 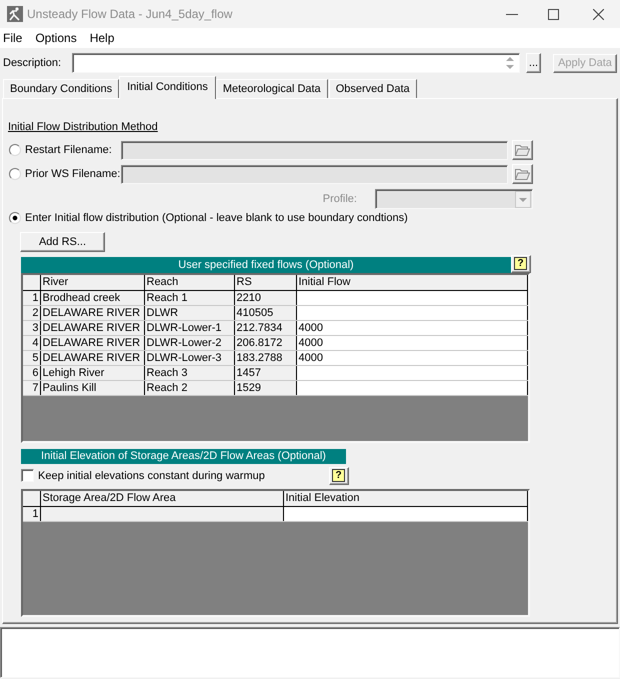 I want to click on table-cell: DLWR-Lower-3, so click(x=189, y=357).